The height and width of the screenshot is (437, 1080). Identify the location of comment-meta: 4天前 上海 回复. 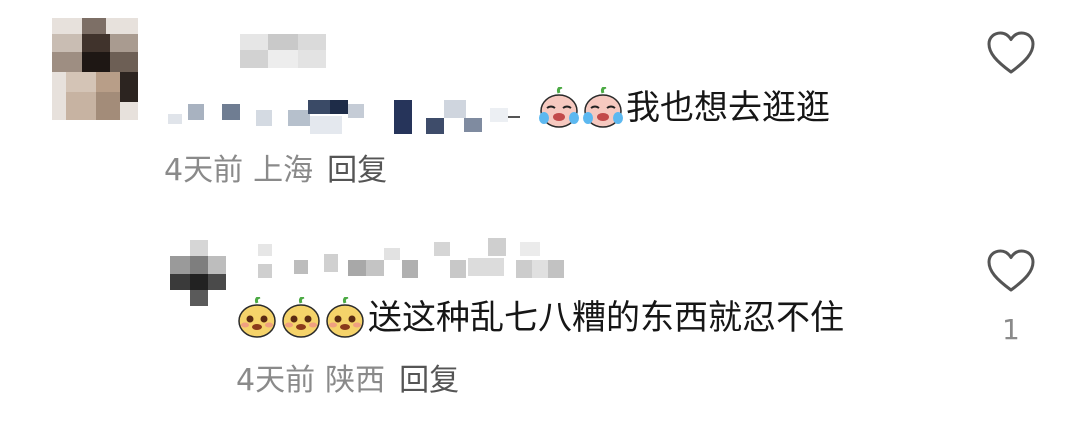
(275, 171).